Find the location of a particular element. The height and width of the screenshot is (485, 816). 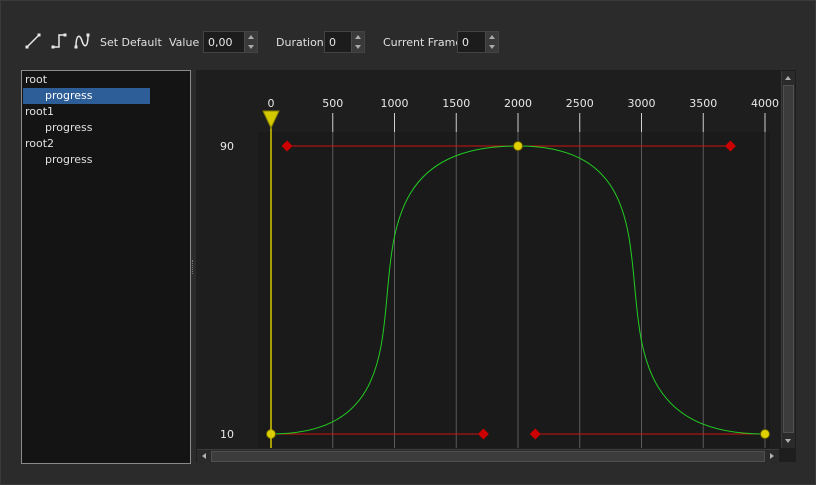

linear-interpolation-icon is located at coordinates (33, 41).